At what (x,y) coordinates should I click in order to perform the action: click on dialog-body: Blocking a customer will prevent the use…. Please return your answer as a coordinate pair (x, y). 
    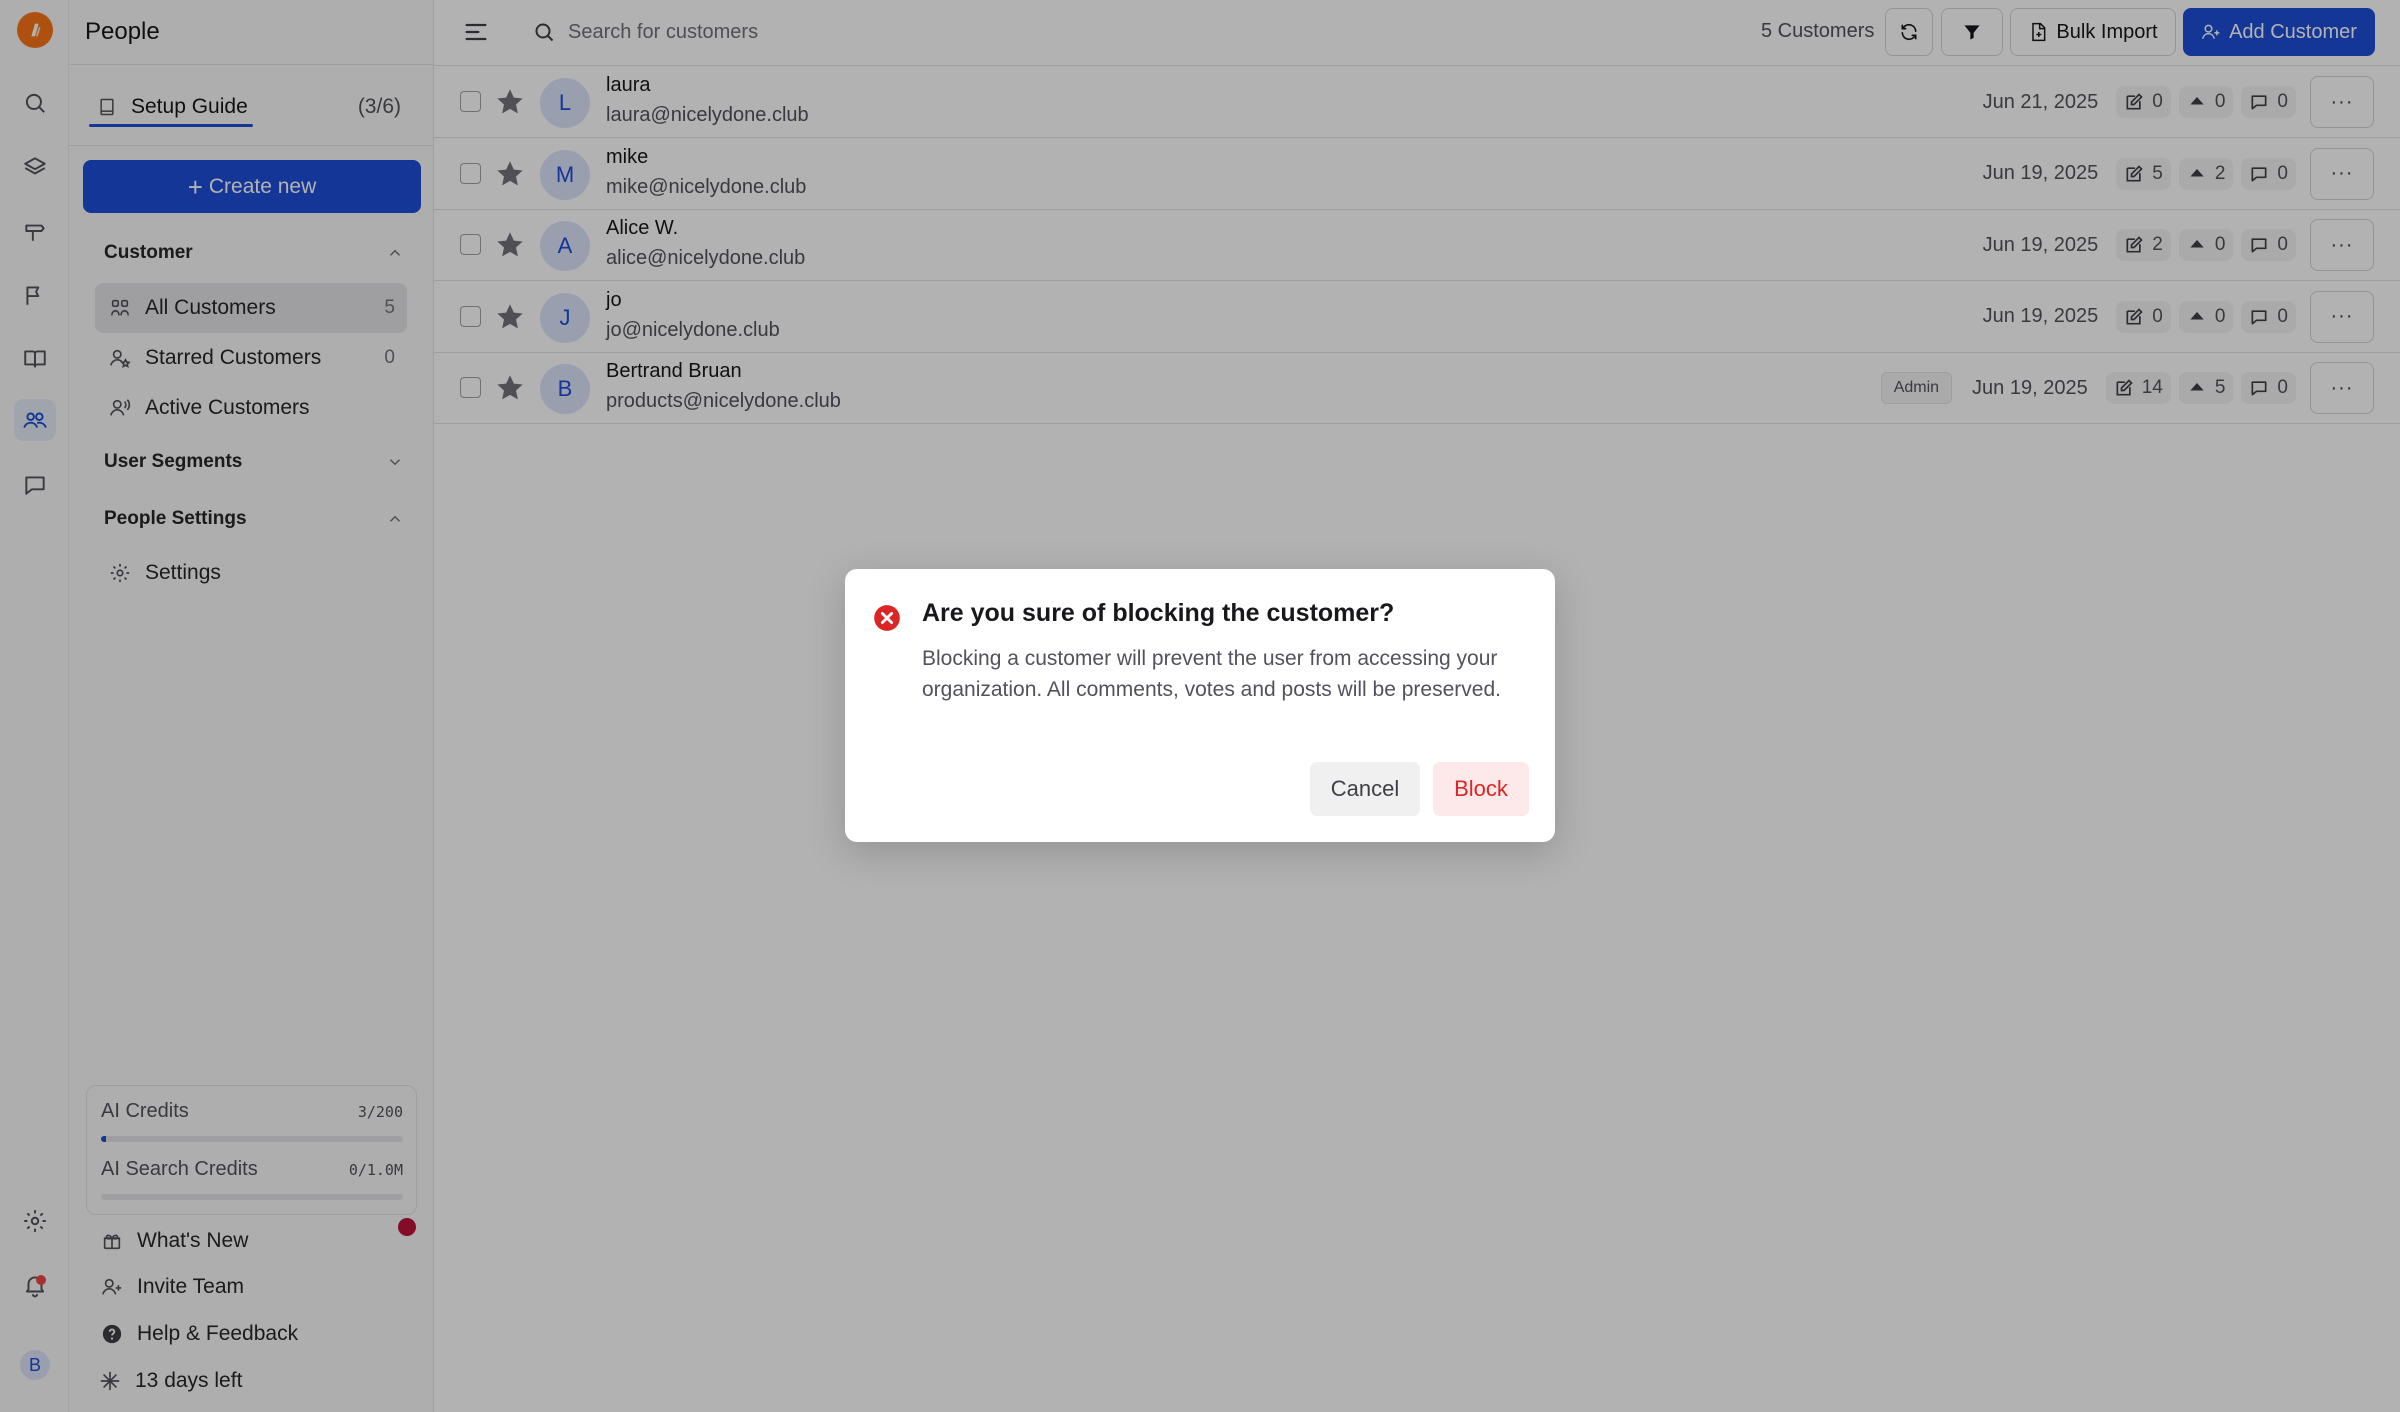
    Looking at the image, I should click on (1211, 674).